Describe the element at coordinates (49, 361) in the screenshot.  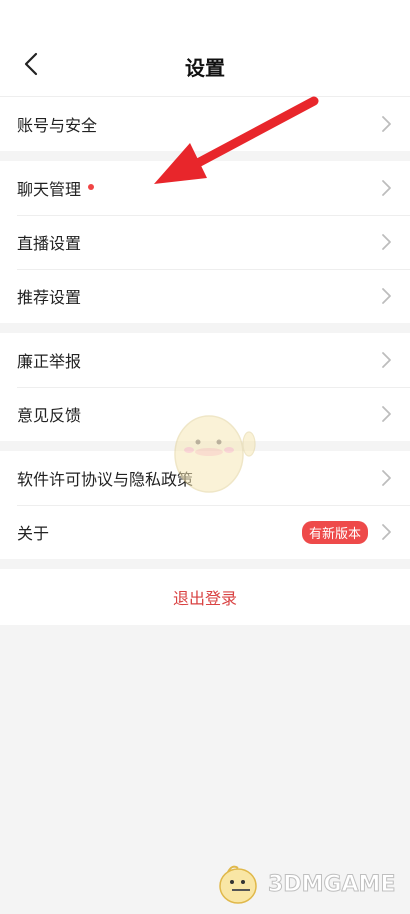
I see `settings-item-label: 廉正举报` at that location.